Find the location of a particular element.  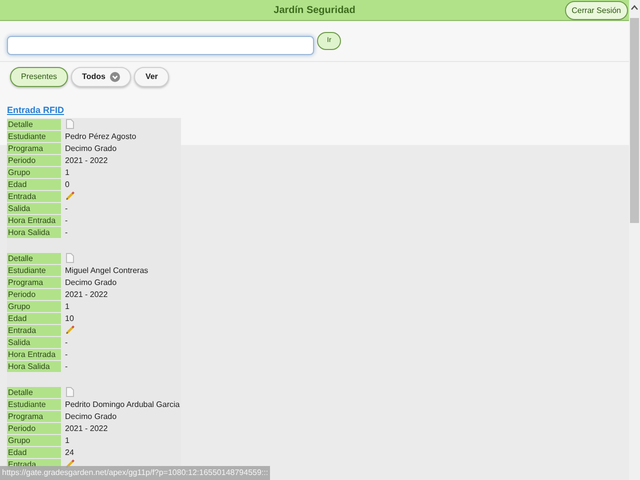

field-value: Miguel Angel Contreras is located at coordinates (106, 270).